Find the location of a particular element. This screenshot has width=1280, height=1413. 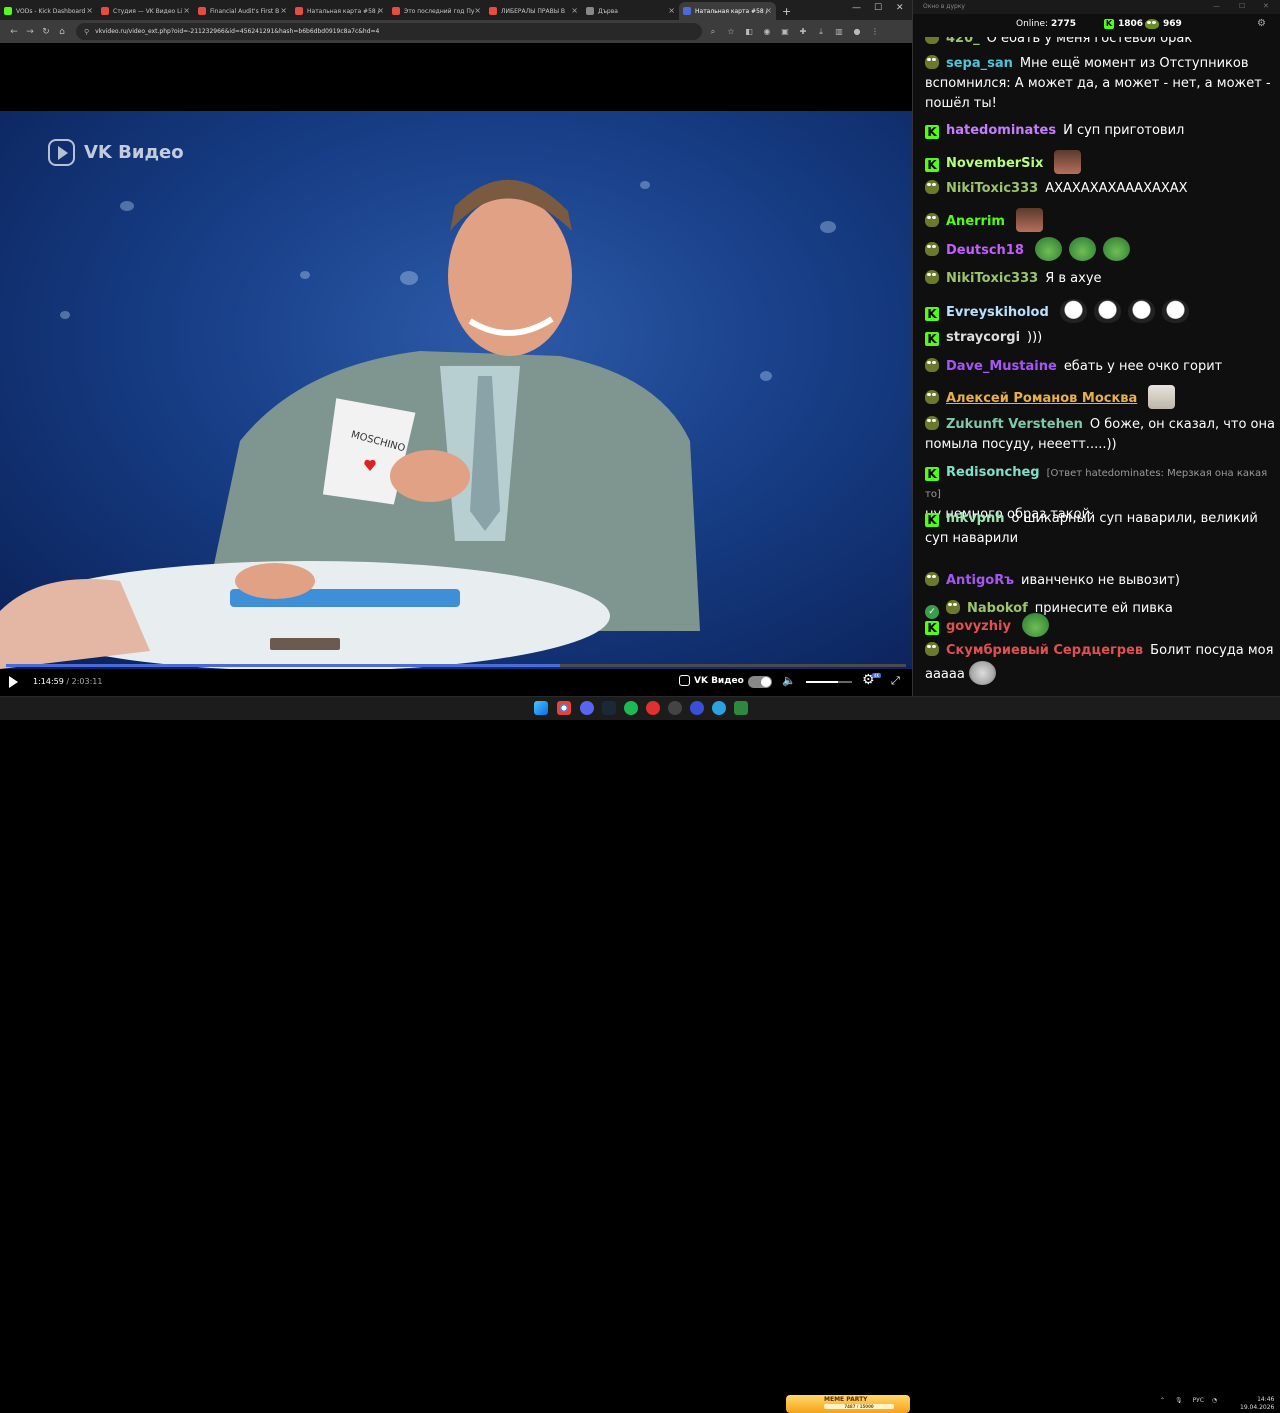

profile-icon: ● is located at coordinates (857, 32).